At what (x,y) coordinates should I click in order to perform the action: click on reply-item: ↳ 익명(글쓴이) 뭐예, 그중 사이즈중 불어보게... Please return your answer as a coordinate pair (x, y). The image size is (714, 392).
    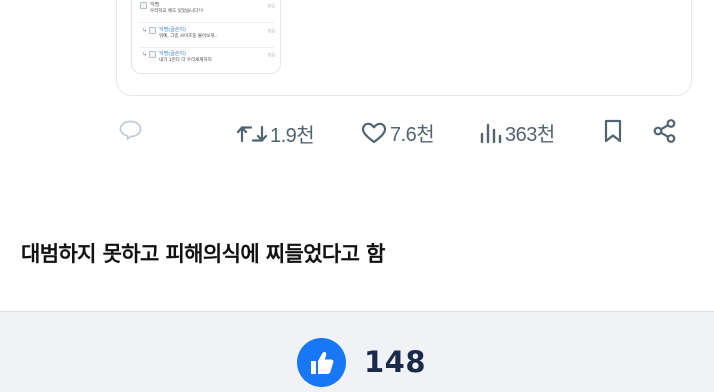
    Looking at the image, I should click on (179, 33).